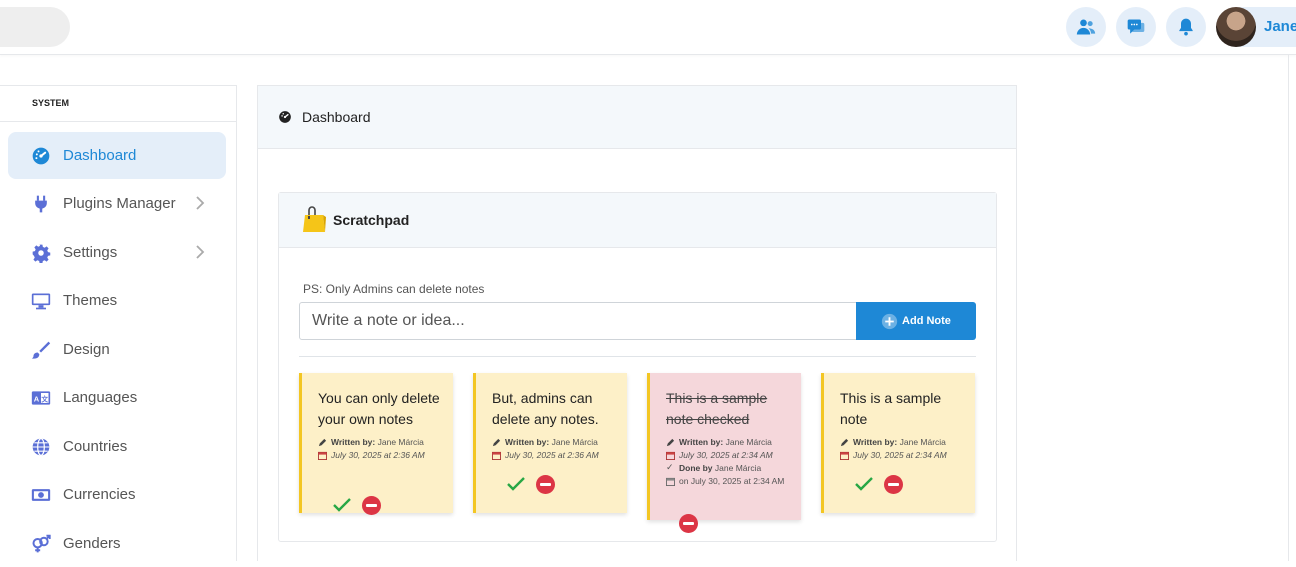 Image resolution: width=1296 pixels, height=567 pixels. I want to click on divider, so click(637, 356).